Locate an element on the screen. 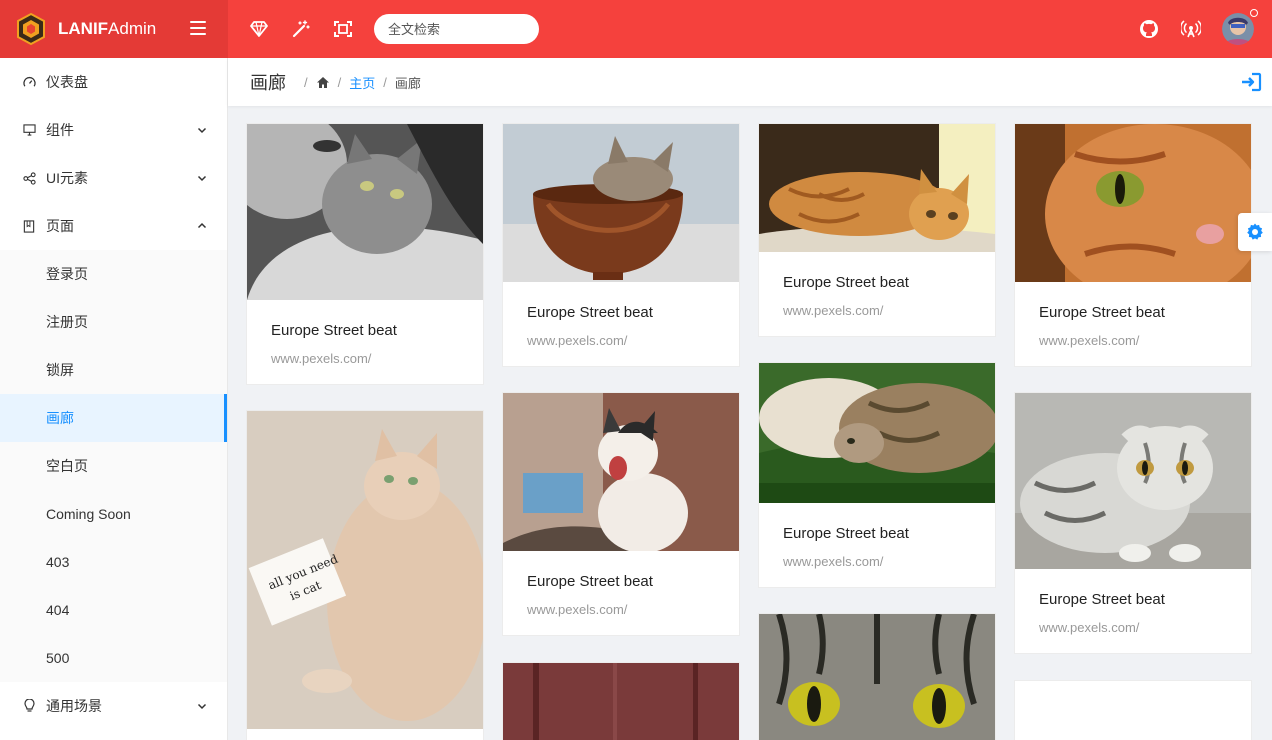 The image size is (1272, 740). share-icon is located at coordinates (29, 178).